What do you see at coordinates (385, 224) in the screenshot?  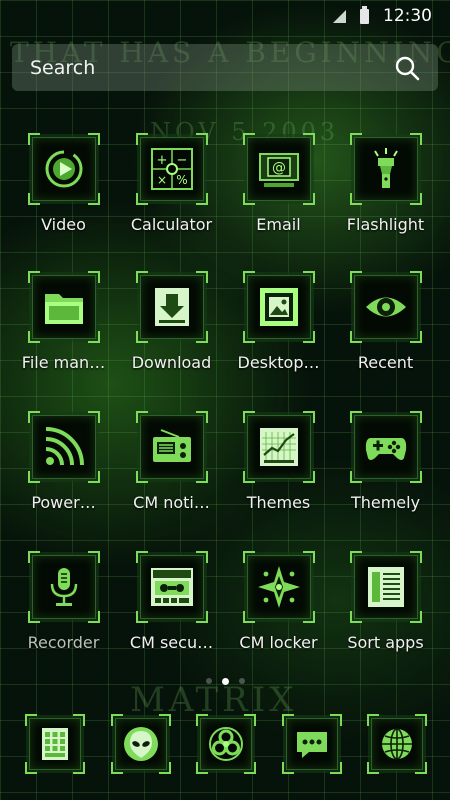 I see `app-label: Flashlight` at bounding box center [385, 224].